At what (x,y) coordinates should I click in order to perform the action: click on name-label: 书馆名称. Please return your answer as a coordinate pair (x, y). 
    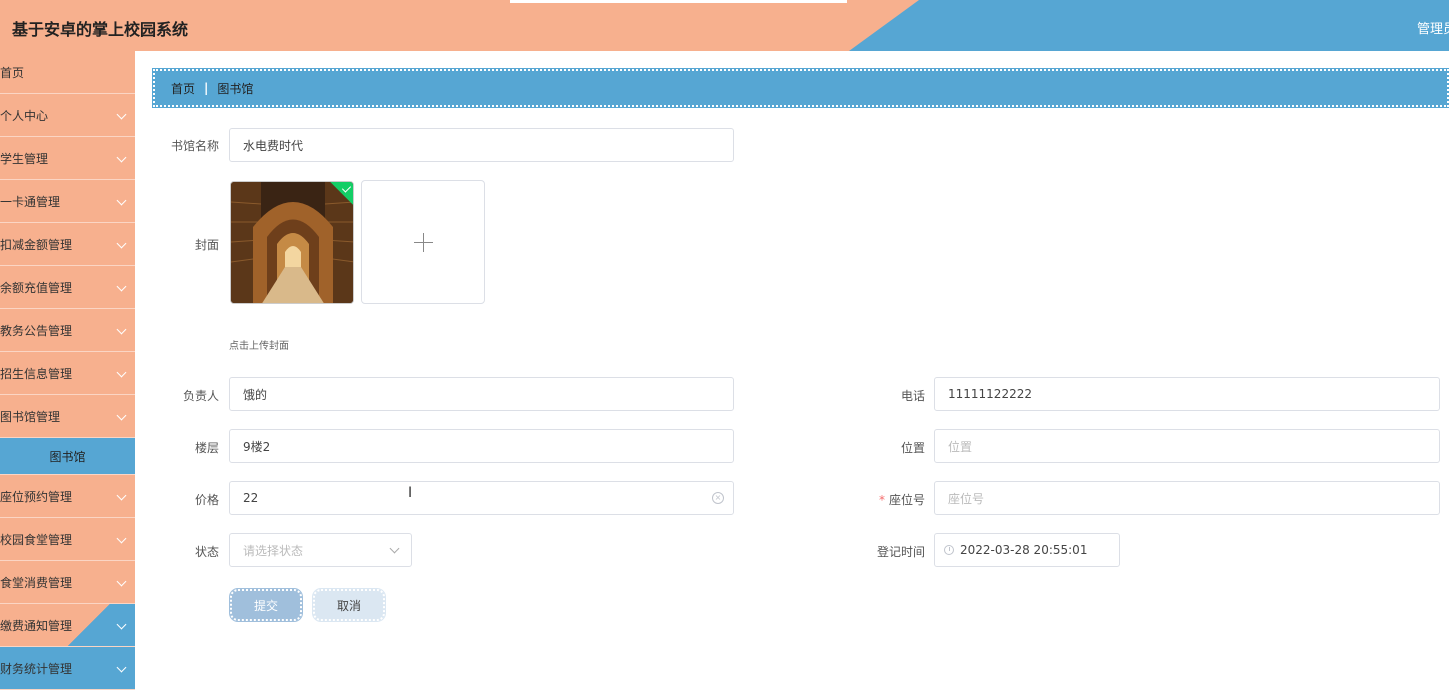
    Looking at the image, I should click on (194, 146).